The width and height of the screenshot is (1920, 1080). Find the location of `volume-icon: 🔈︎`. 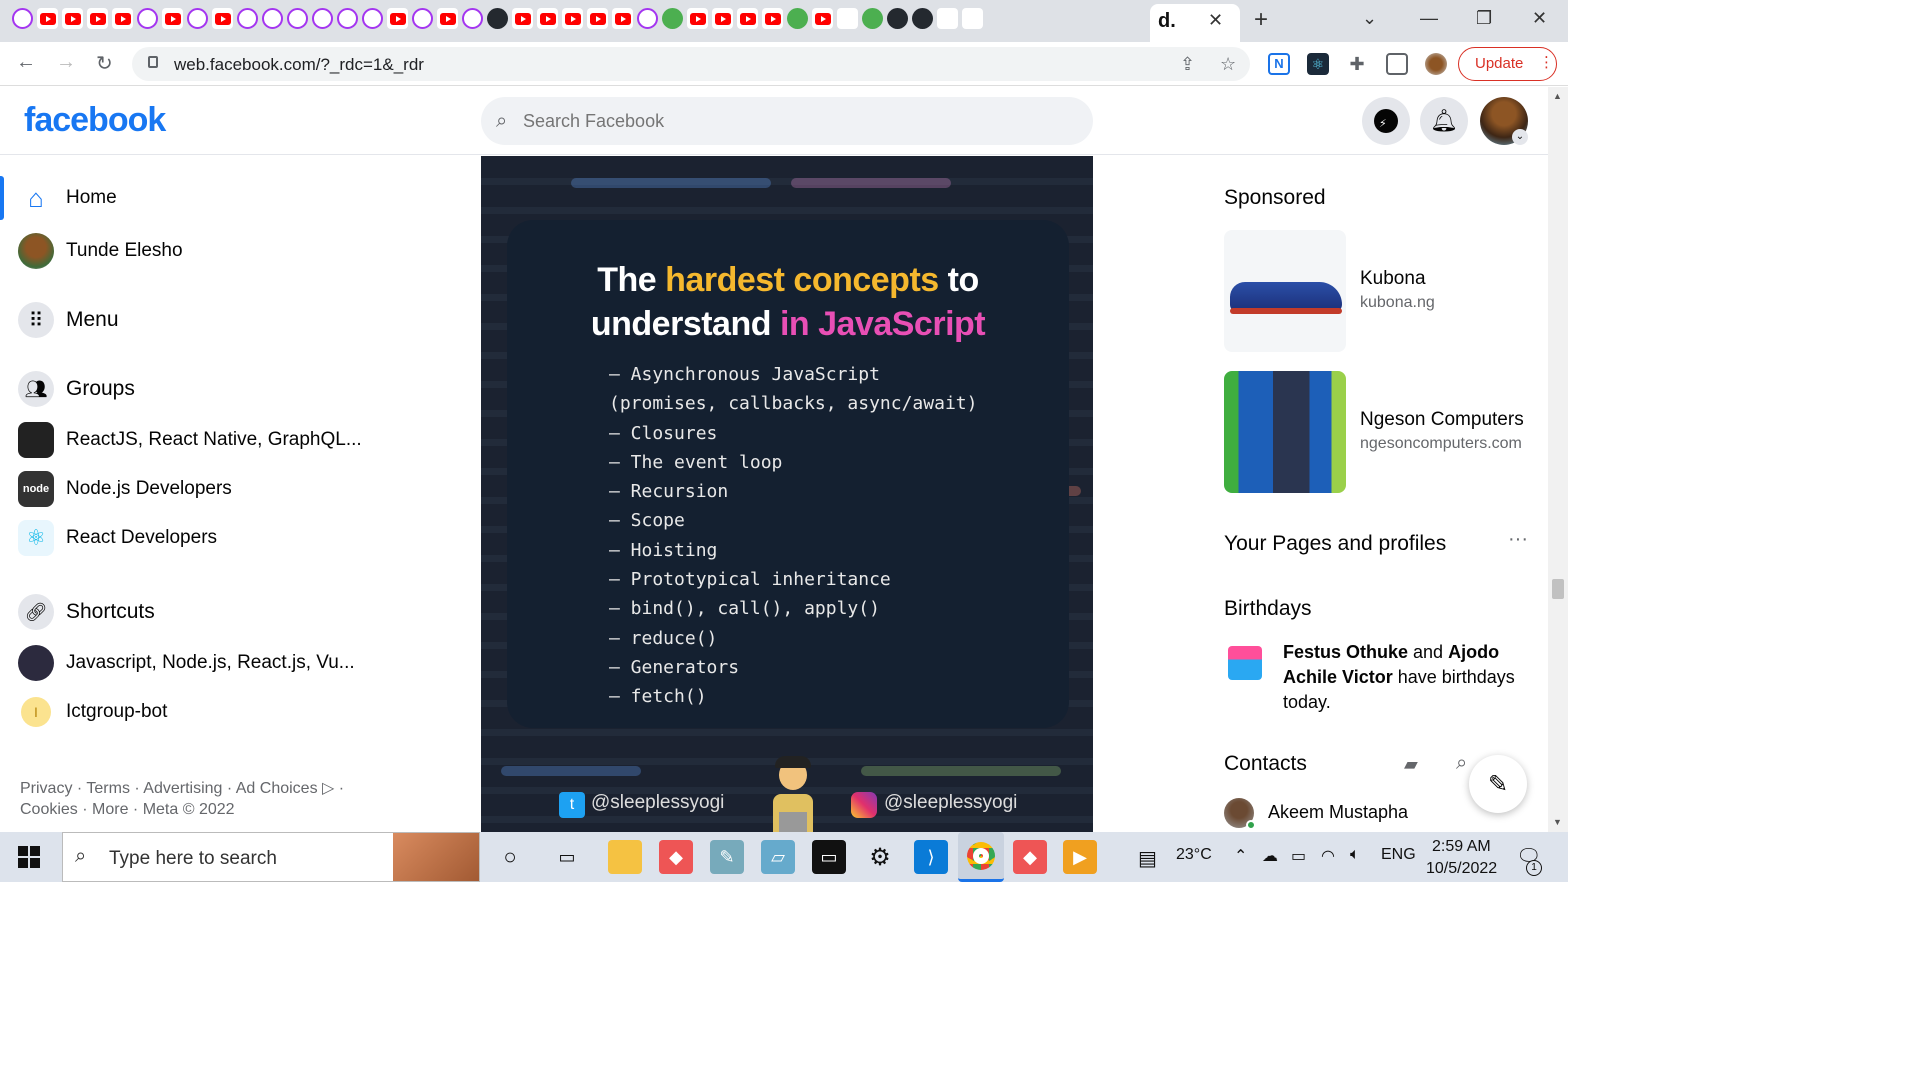

volume-icon: 🔈︎ is located at coordinates (1355, 855).